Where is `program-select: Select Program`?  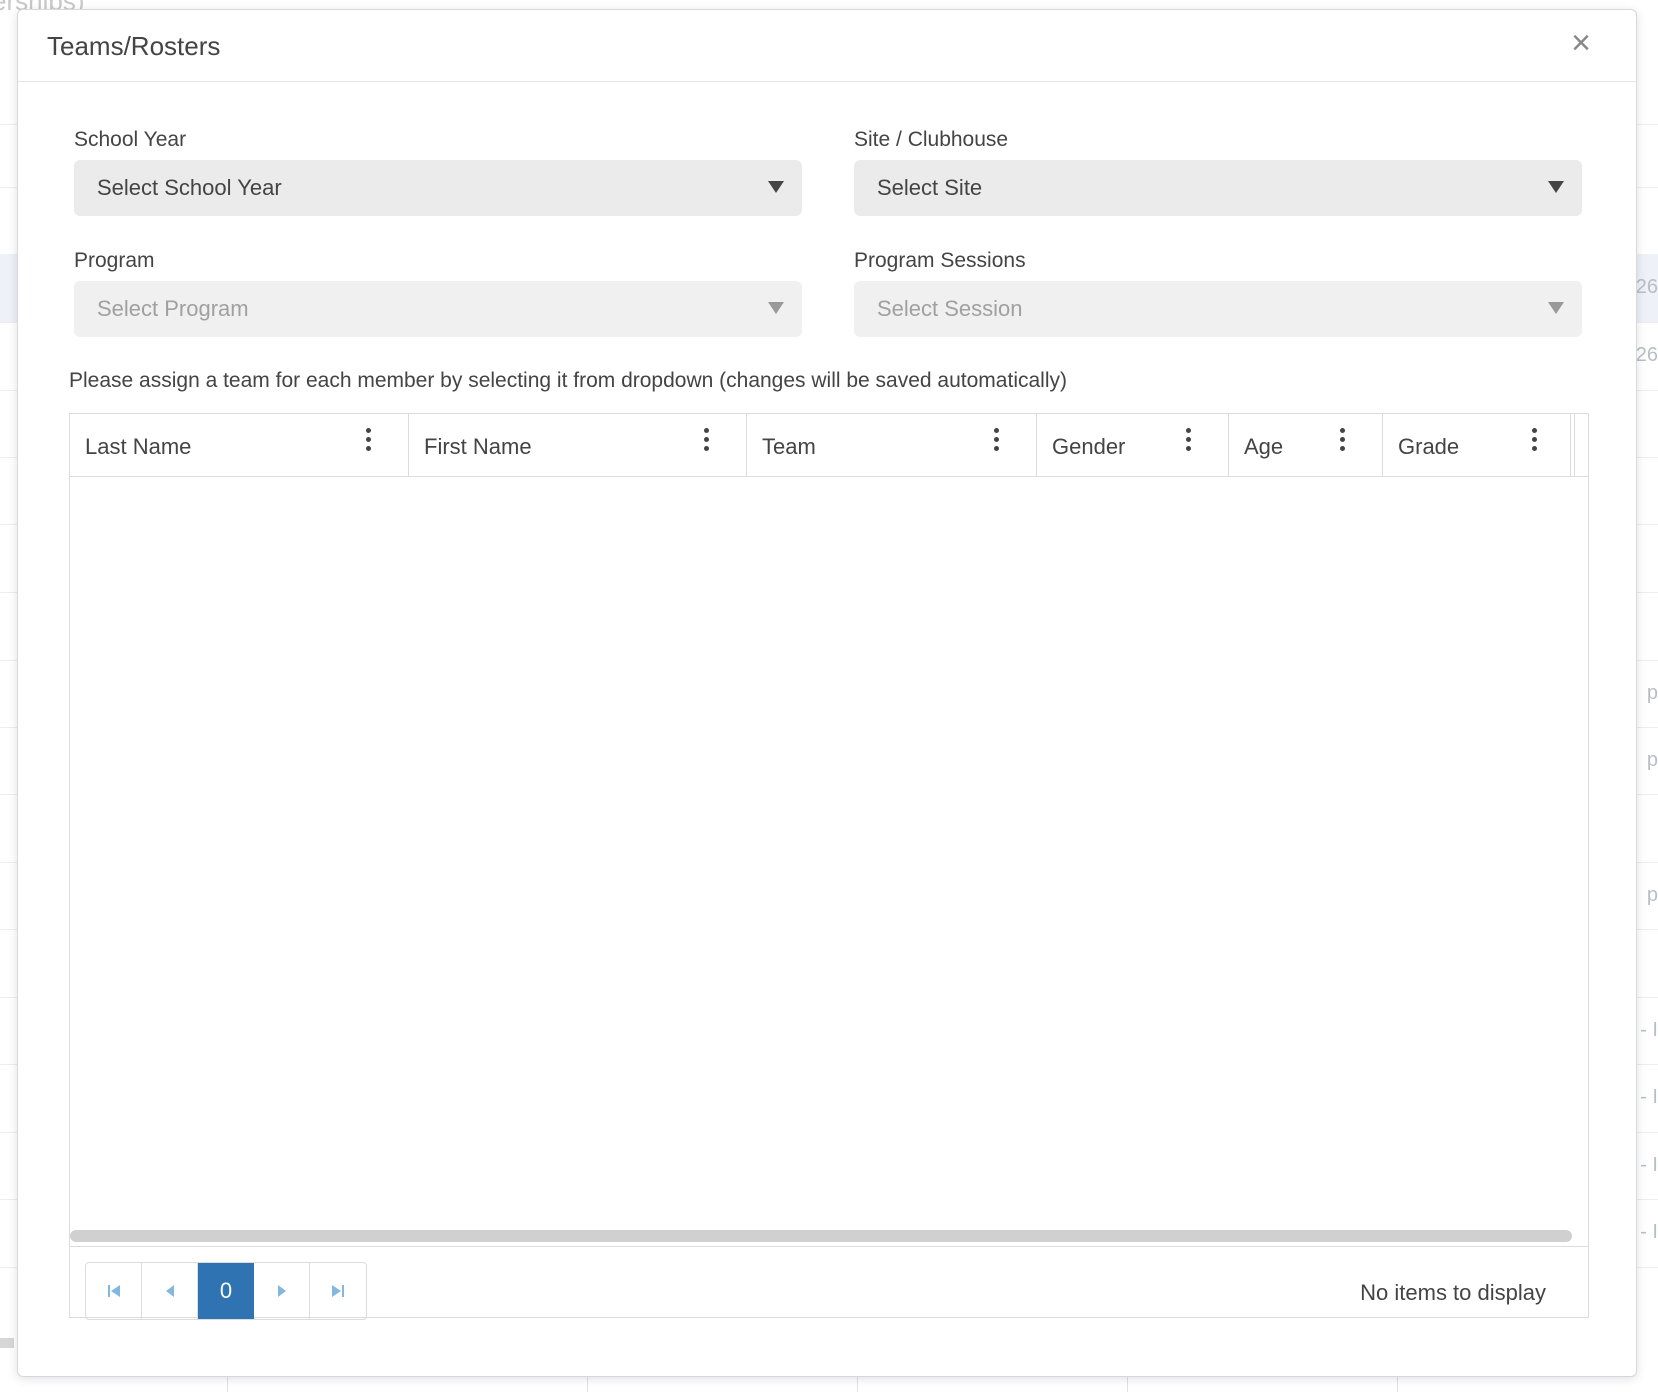 program-select: Select Program is located at coordinates (438, 309).